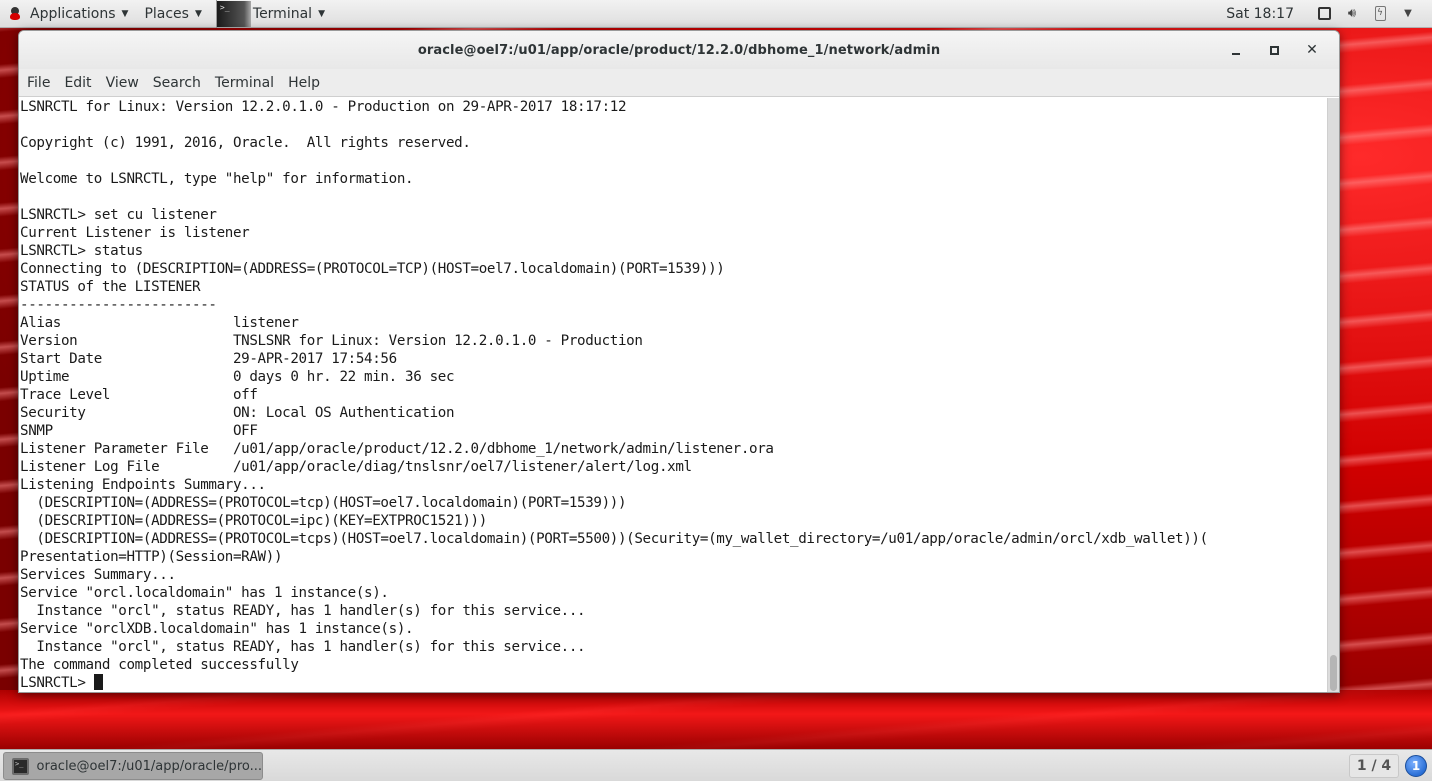 This screenshot has width=1432, height=781. I want to click on terminal-line: LSNRCTL> status, so click(81, 251).